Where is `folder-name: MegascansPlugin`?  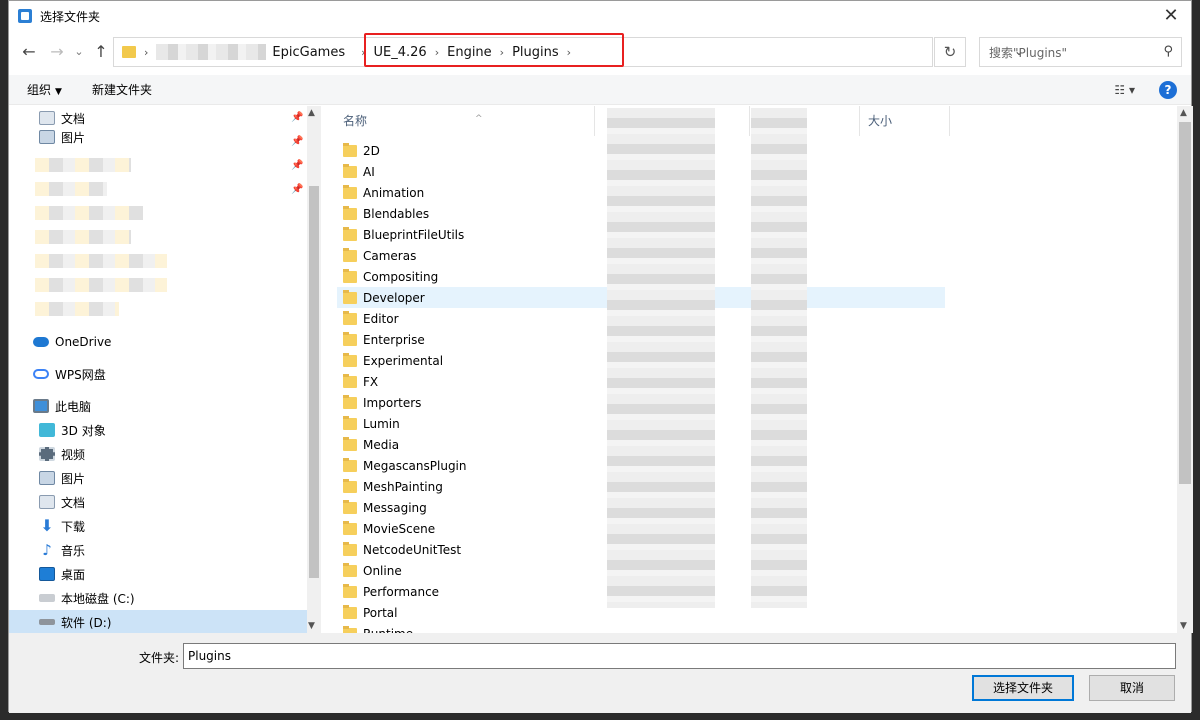
folder-name: MegascansPlugin is located at coordinates (415, 465).